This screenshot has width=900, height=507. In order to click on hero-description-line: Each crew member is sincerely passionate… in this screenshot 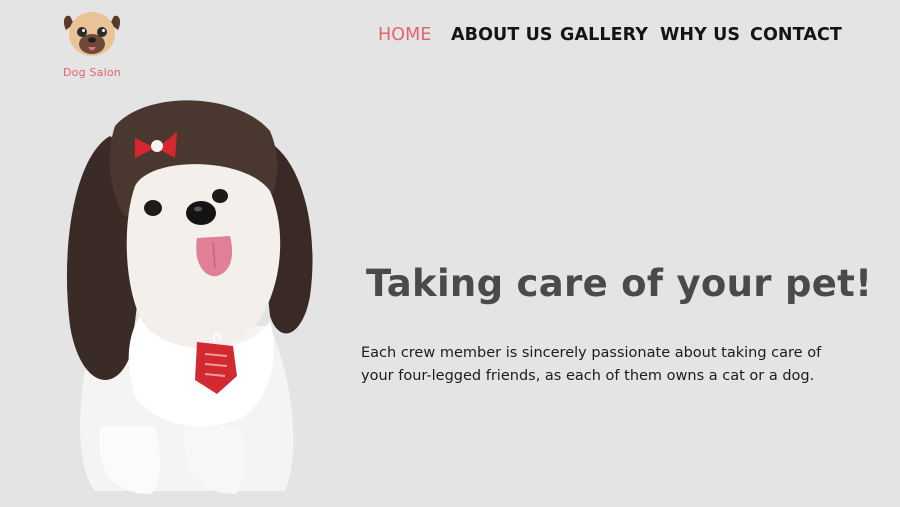, I will do `click(591, 353)`.